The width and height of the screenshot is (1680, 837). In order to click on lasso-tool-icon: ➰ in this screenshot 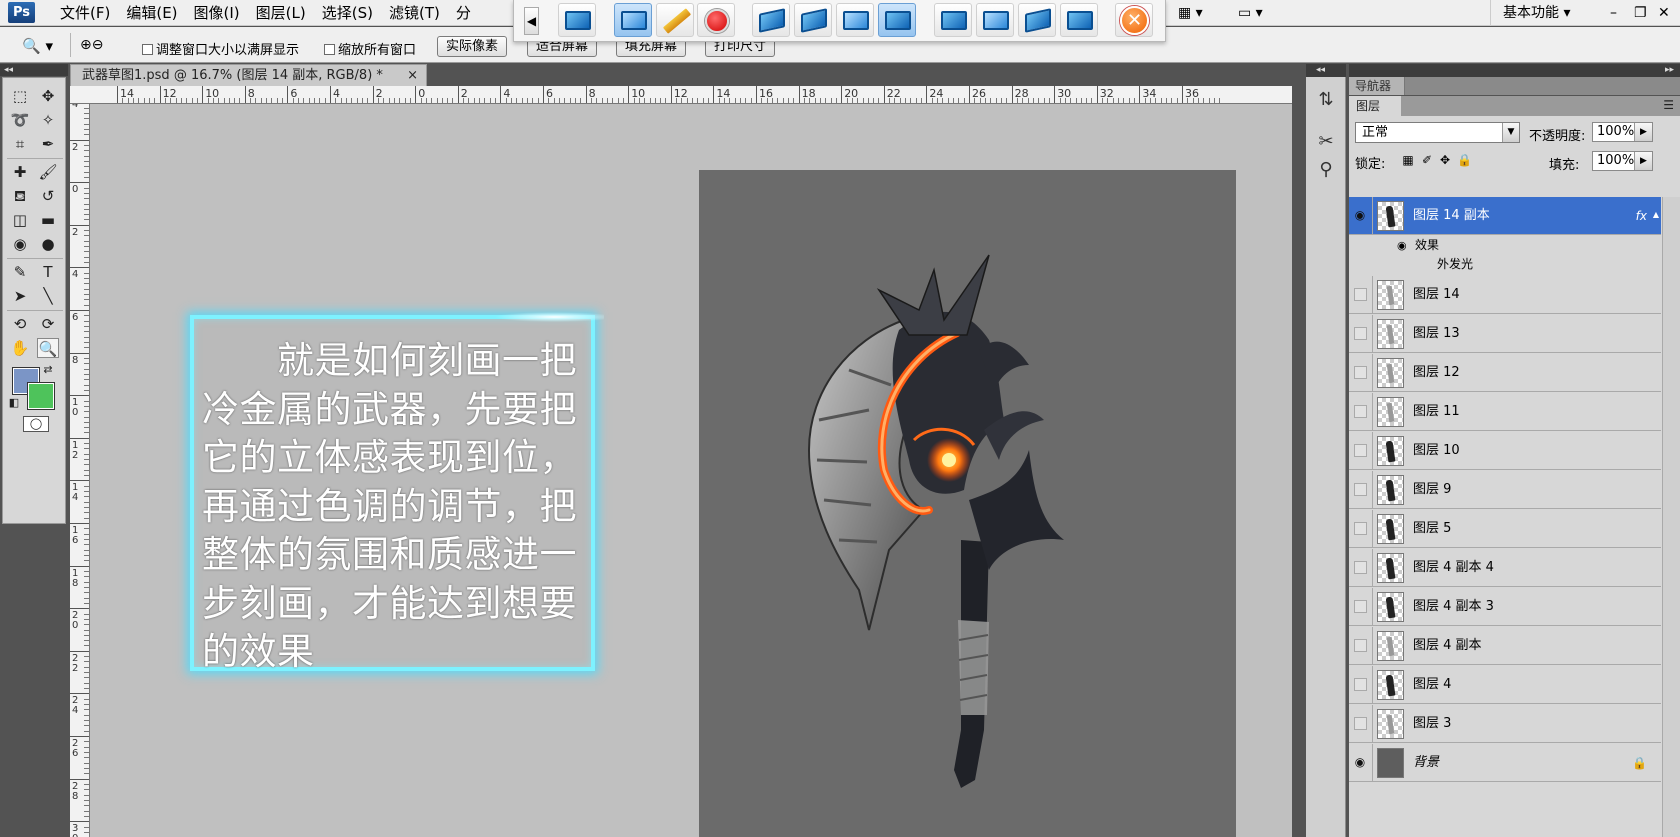, I will do `click(20, 120)`.